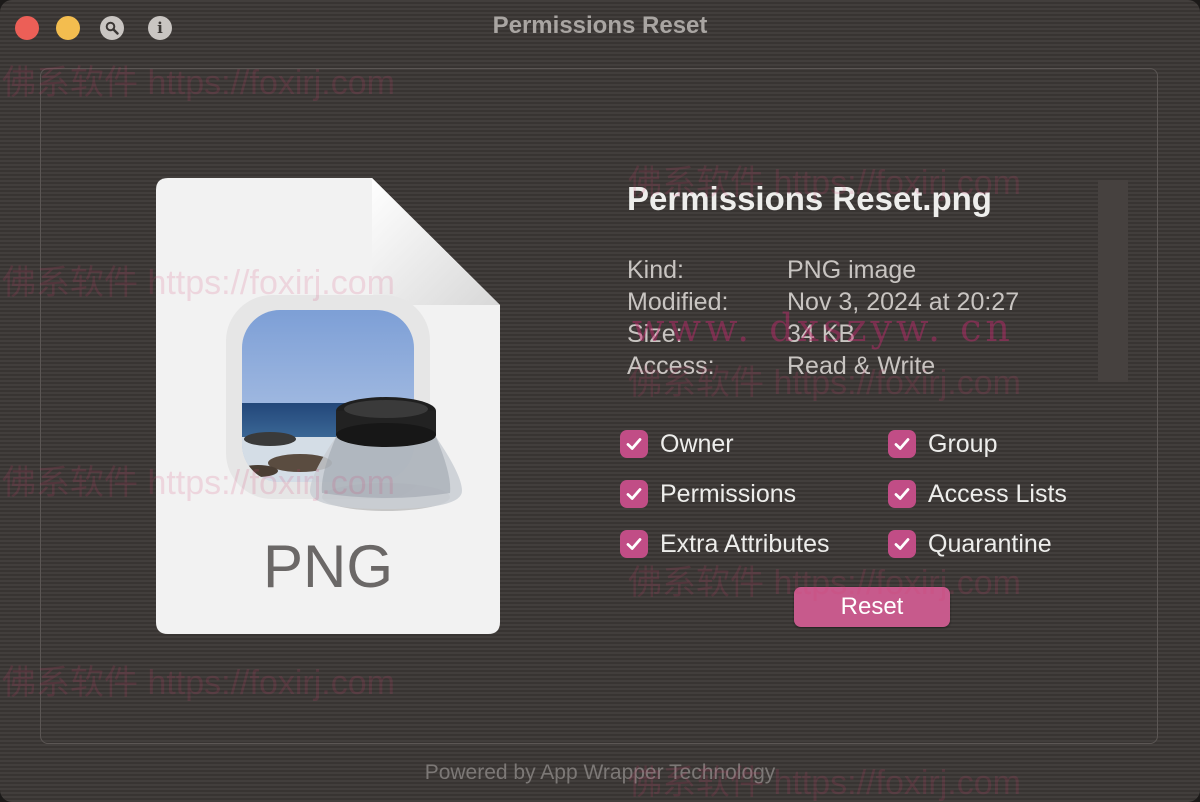 This screenshot has height=802, width=1200. I want to click on checkbox-extra-attributes: Extra Attributes, so click(725, 544).